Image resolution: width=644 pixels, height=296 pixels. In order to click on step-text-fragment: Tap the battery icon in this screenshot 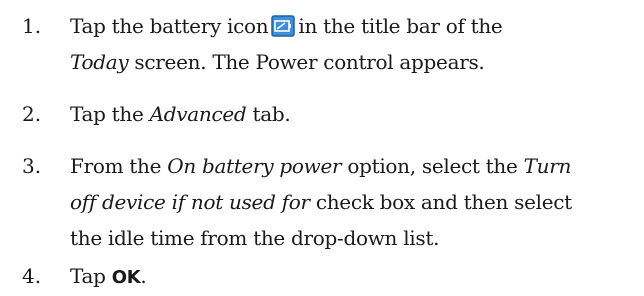, I will do `click(169, 26)`.